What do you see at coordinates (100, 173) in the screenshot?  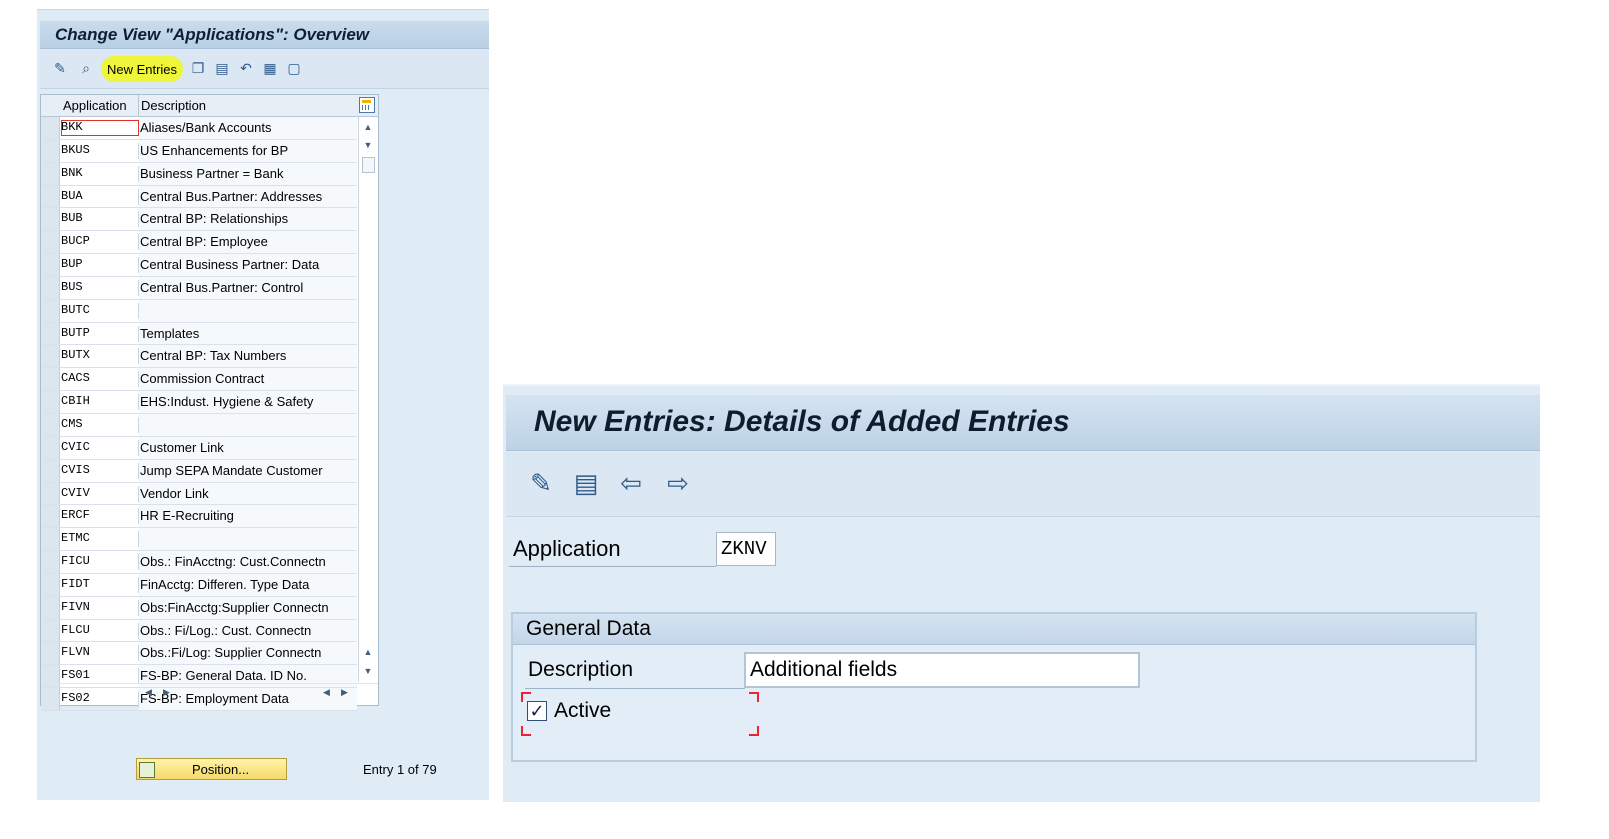 I see `application-cell: BNK` at bounding box center [100, 173].